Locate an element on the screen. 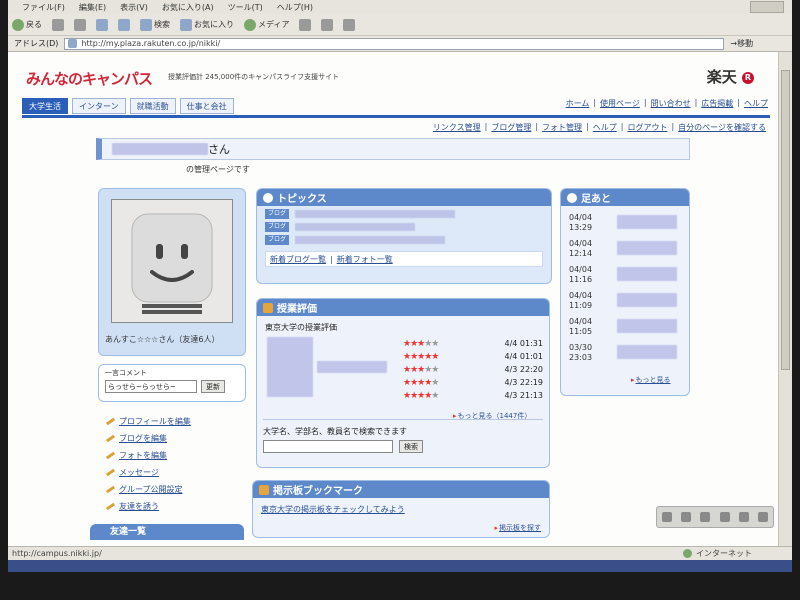 The width and height of the screenshot is (800, 600). menu-invite-friends: 友達を誘う is located at coordinates (148, 506).